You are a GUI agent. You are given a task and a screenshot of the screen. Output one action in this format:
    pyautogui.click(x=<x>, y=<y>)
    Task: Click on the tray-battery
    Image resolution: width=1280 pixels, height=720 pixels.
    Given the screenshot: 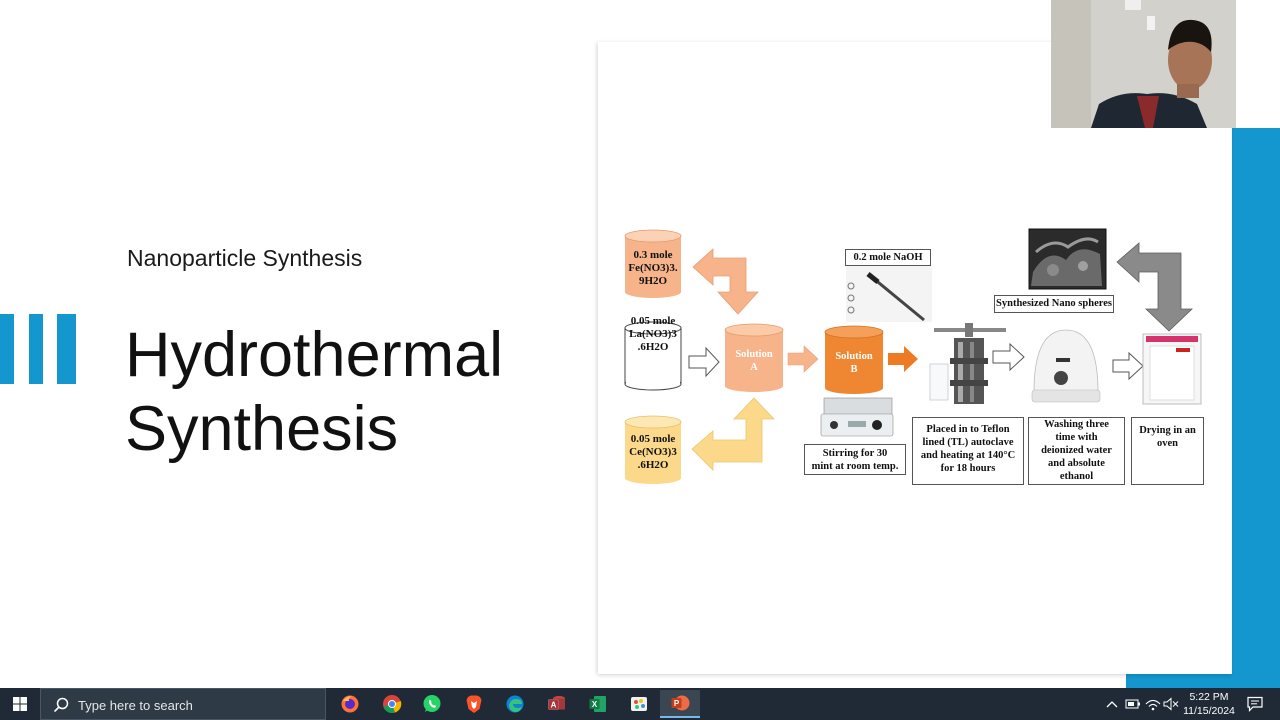 What is the action you would take?
    pyautogui.click(x=1133, y=704)
    